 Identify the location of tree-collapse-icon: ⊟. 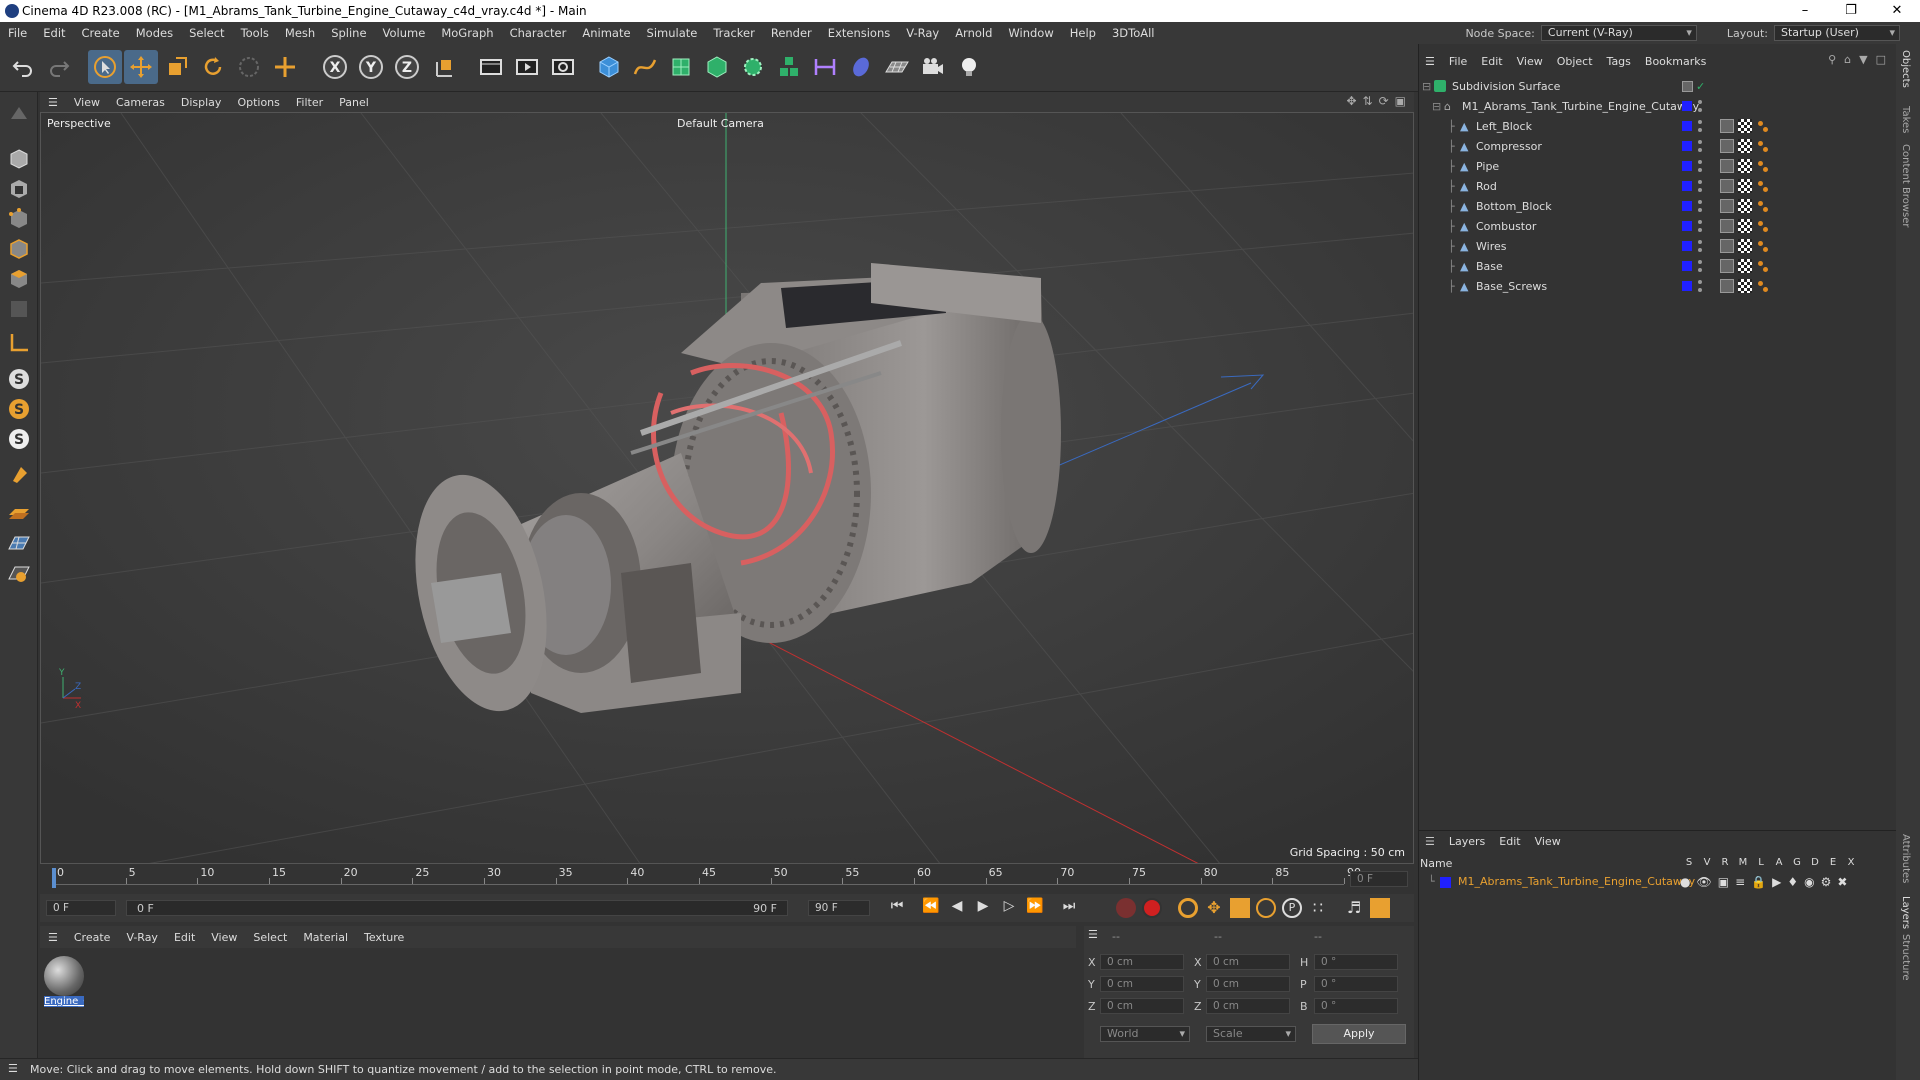
(1436, 106).